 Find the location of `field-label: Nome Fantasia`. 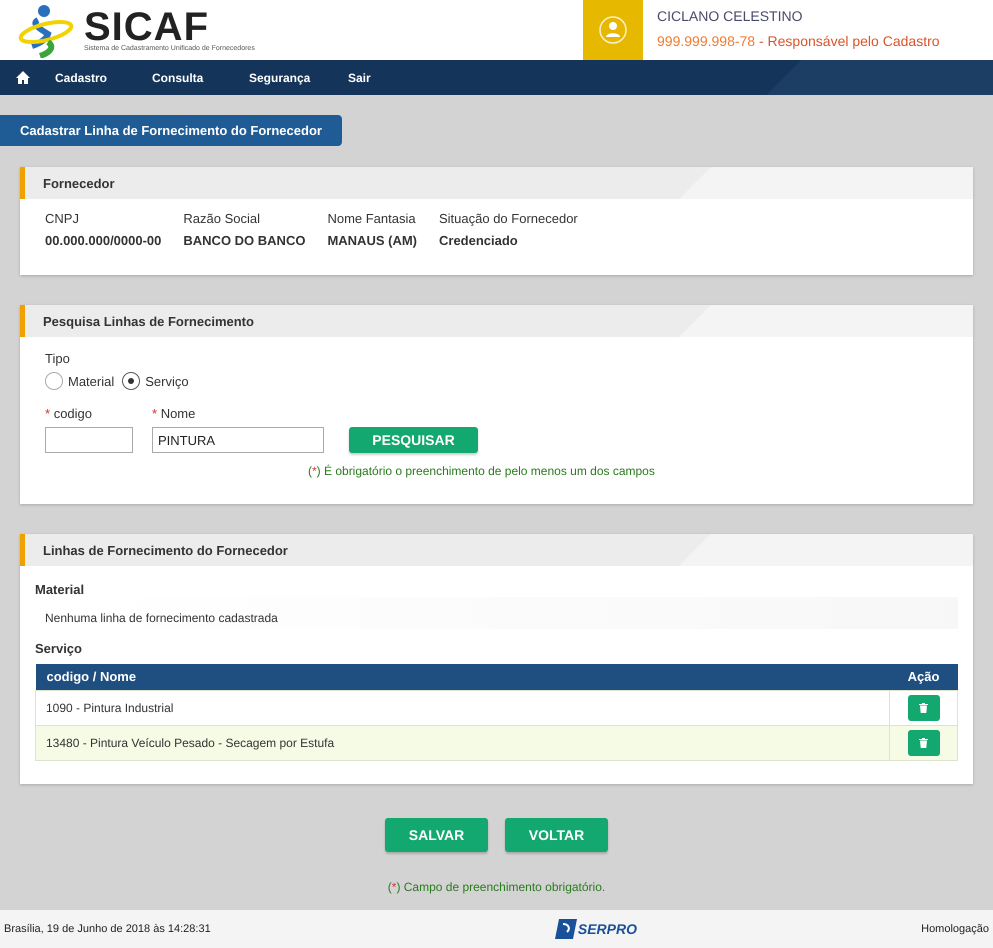

field-label: Nome Fantasia is located at coordinates (372, 218).